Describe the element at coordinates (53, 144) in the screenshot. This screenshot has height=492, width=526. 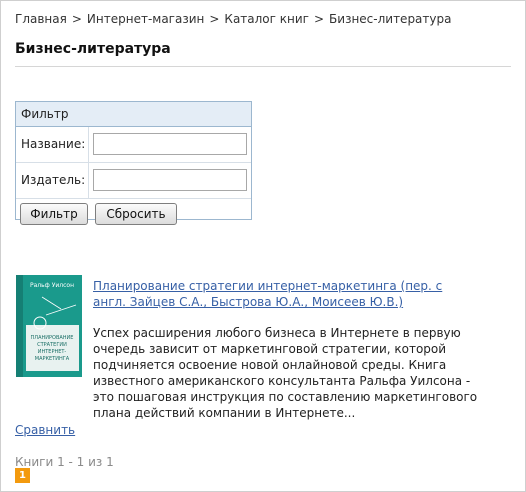
I see `name-label: Название:` at that location.